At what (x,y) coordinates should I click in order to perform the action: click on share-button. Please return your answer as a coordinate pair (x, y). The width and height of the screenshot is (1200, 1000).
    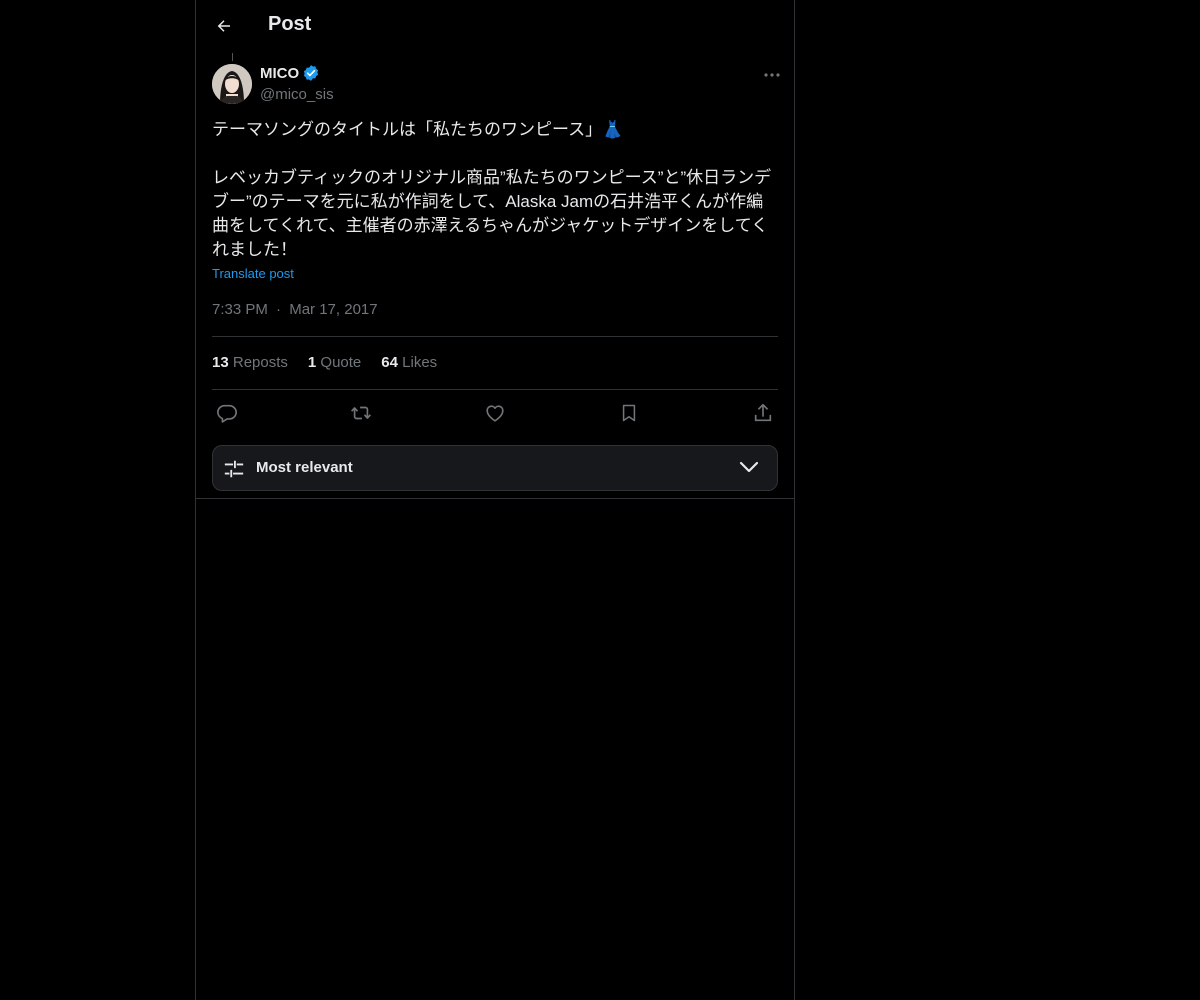
    Looking at the image, I should click on (763, 413).